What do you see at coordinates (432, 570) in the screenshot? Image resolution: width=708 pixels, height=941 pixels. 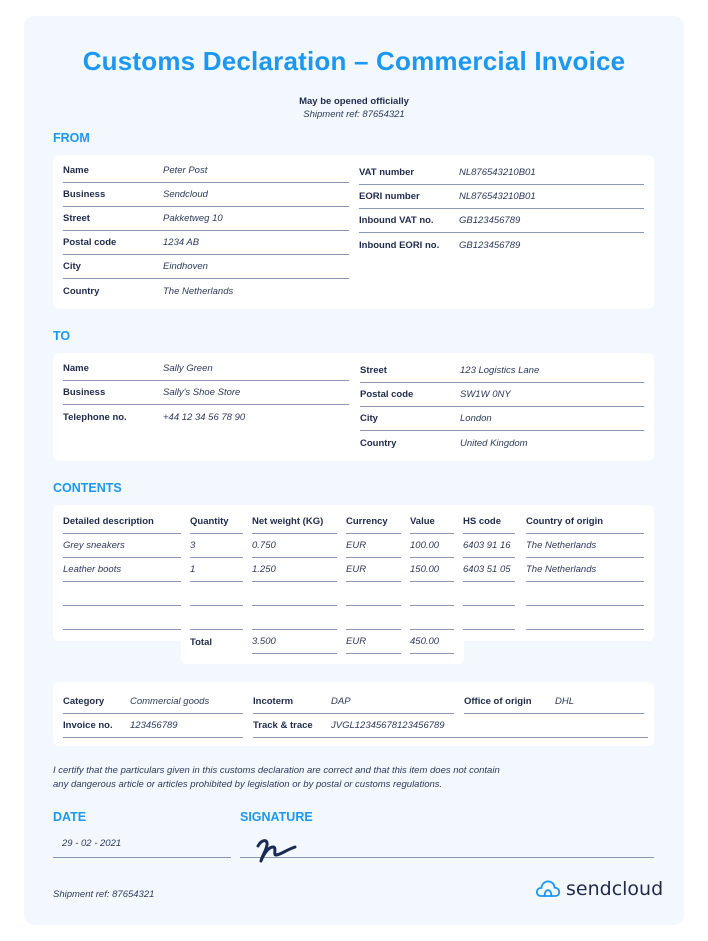 I see `table-cell: 150.00` at bounding box center [432, 570].